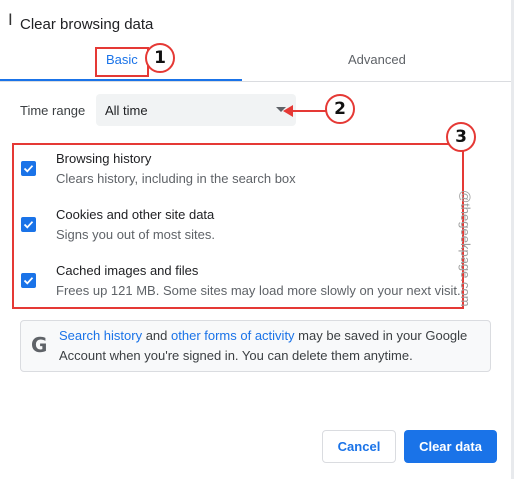 The image size is (514, 479). I want to click on cookies-checkbox, so click(28, 224).